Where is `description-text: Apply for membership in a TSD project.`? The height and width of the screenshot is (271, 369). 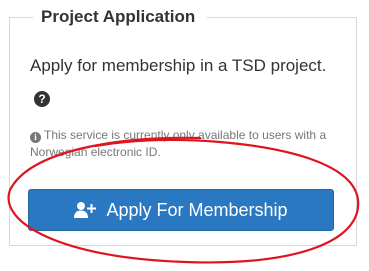
description-text: Apply for membership in a TSD project. is located at coordinates (178, 65).